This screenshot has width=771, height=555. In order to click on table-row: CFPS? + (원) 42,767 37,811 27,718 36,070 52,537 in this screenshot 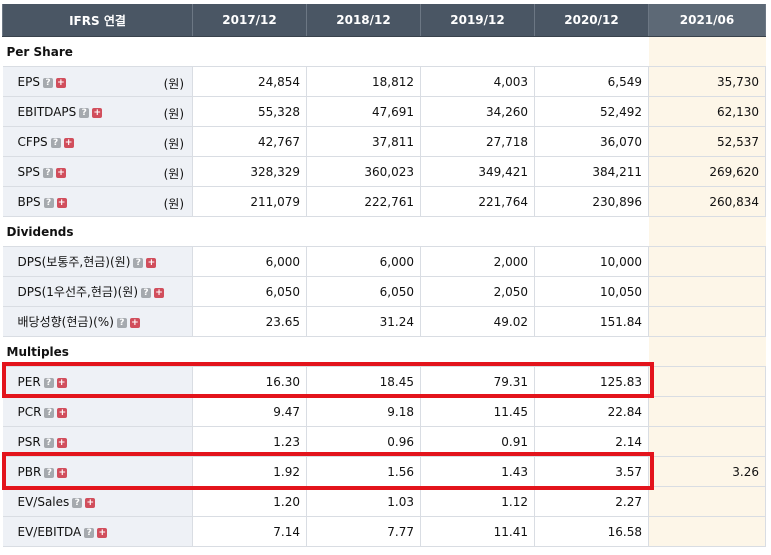, I will do `click(384, 141)`.